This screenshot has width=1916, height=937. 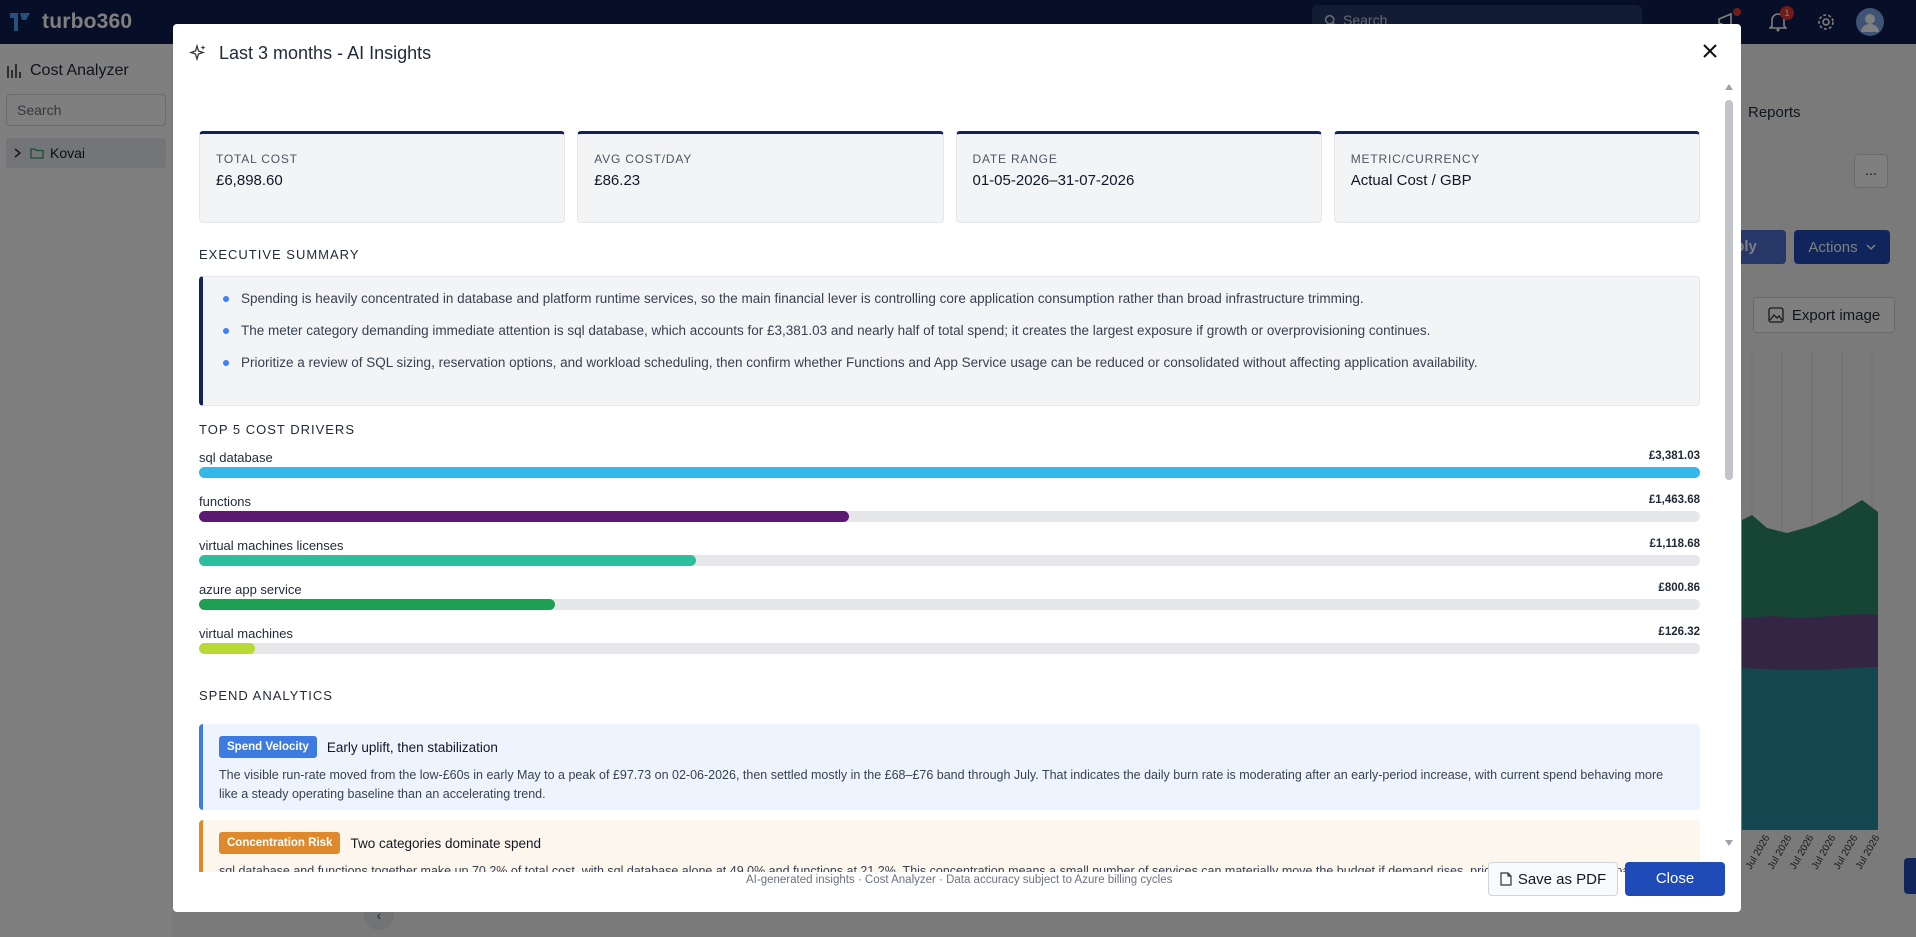 What do you see at coordinates (1415, 159) in the screenshot?
I see `kpi-label: METRIC/CURRENCY` at bounding box center [1415, 159].